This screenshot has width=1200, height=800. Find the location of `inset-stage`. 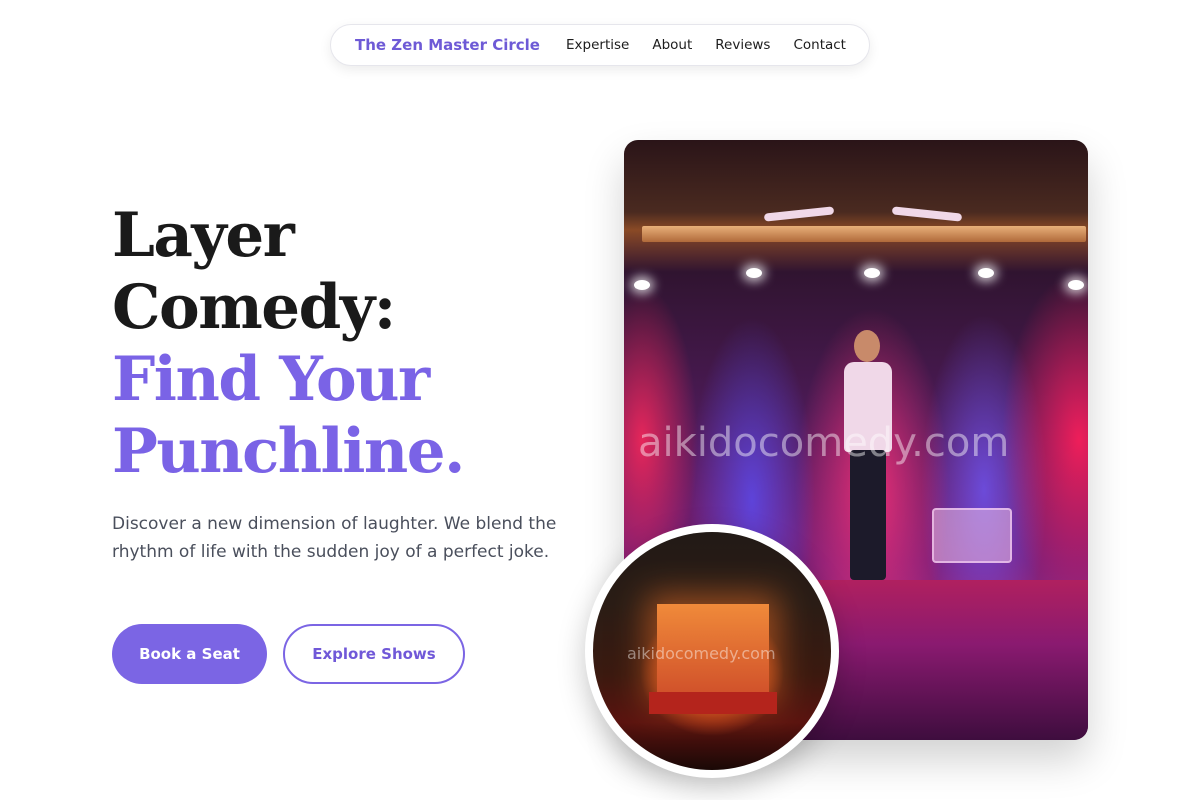

inset-stage is located at coordinates (713, 703).